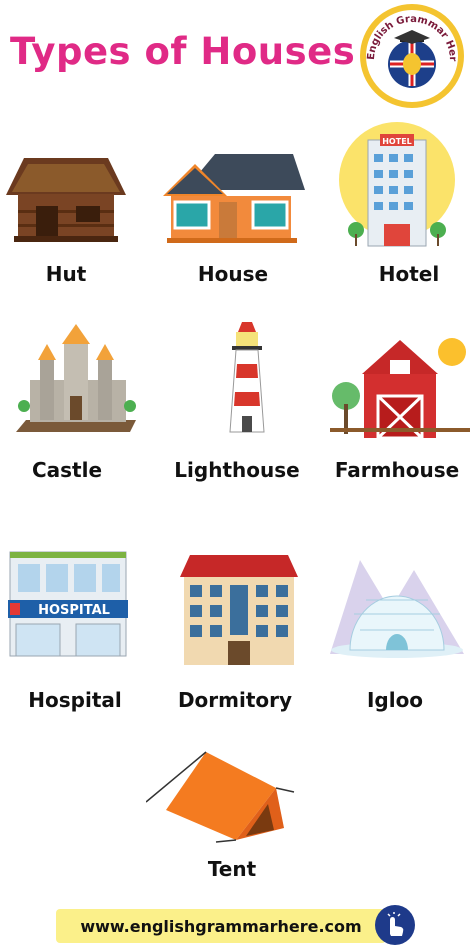  I want to click on item-label-hospital: Hospital, so click(75, 700).